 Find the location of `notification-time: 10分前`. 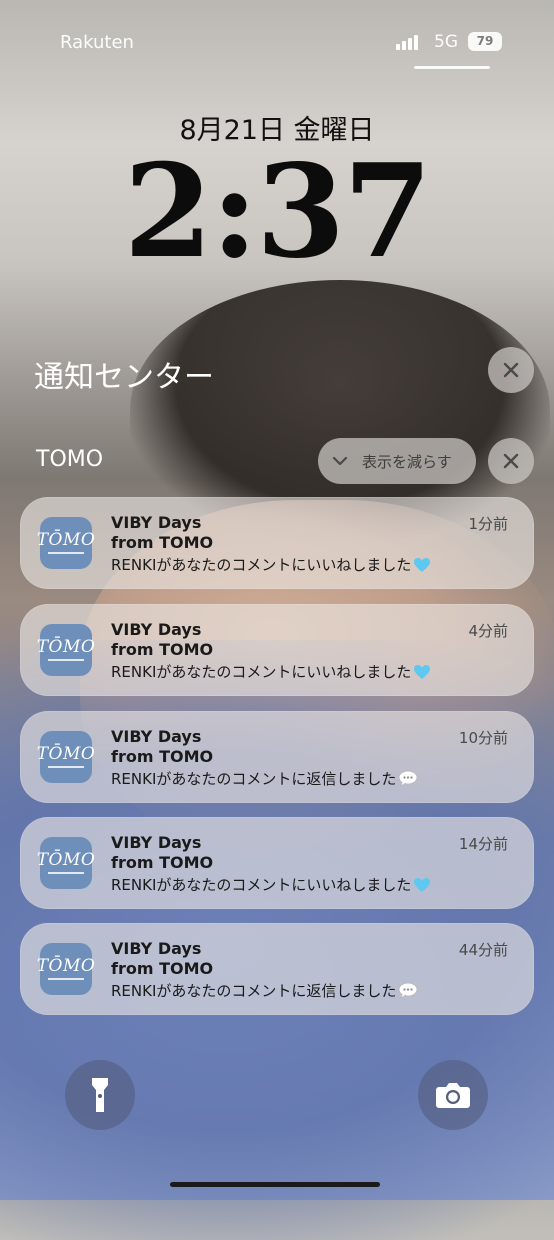

notification-time: 10分前 is located at coordinates (483, 738).